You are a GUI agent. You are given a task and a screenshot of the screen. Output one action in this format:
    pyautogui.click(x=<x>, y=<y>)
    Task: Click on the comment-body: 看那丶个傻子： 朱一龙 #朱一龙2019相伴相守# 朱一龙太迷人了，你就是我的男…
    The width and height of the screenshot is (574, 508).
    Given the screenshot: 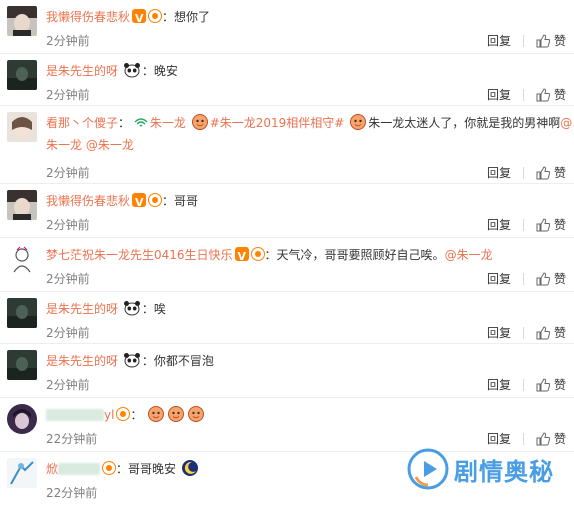 What is the action you would take?
    pyautogui.click(x=309, y=131)
    